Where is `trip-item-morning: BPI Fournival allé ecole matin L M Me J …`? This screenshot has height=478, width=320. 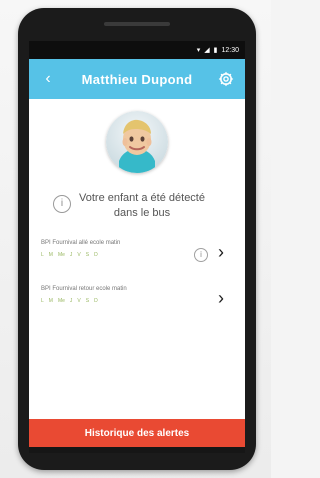 trip-item-morning: BPI Fournival allé ecole matin L M Me J … is located at coordinates (137, 258).